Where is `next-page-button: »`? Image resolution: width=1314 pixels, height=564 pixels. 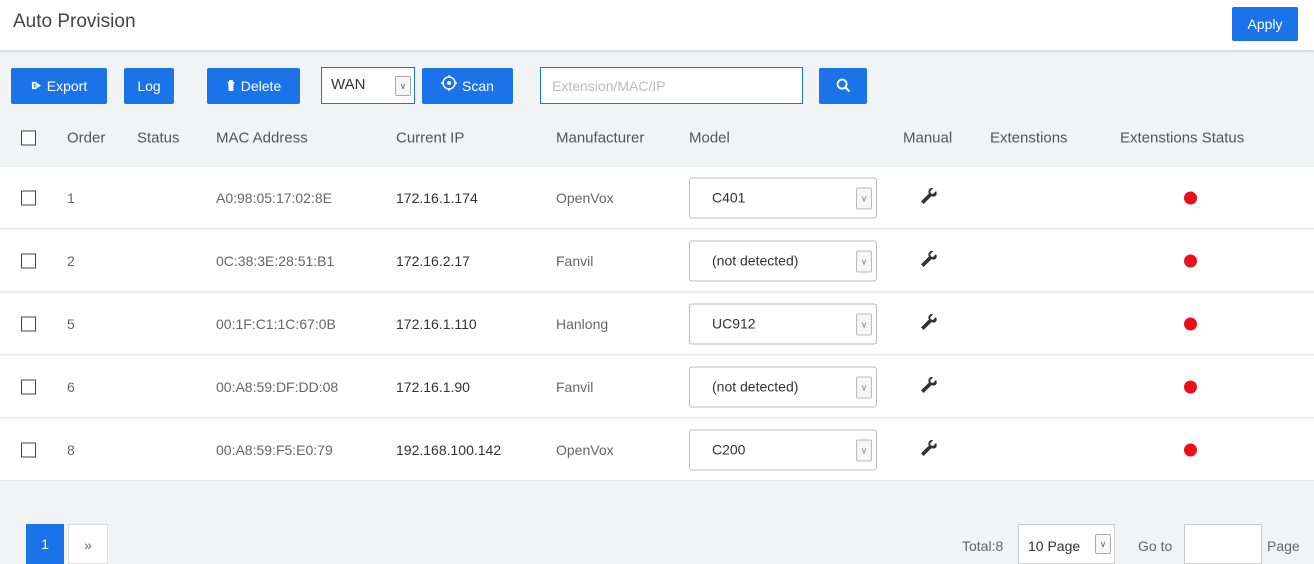 next-page-button: » is located at coordinates (88, 544).